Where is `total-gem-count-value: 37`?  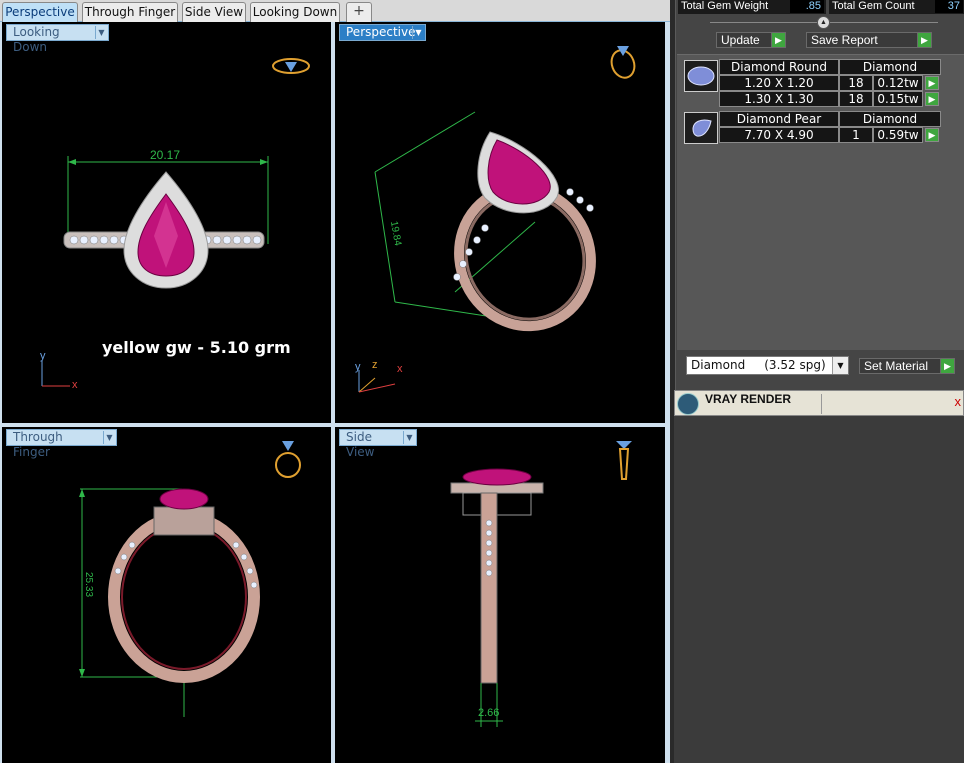
total-gem-count-value: 37 is located at coordinates (949, 6).